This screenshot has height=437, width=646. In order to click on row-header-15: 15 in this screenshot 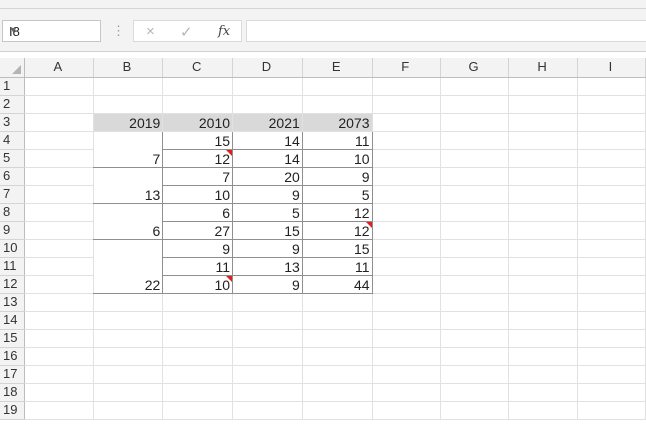, I will do `click(13, 338)`.